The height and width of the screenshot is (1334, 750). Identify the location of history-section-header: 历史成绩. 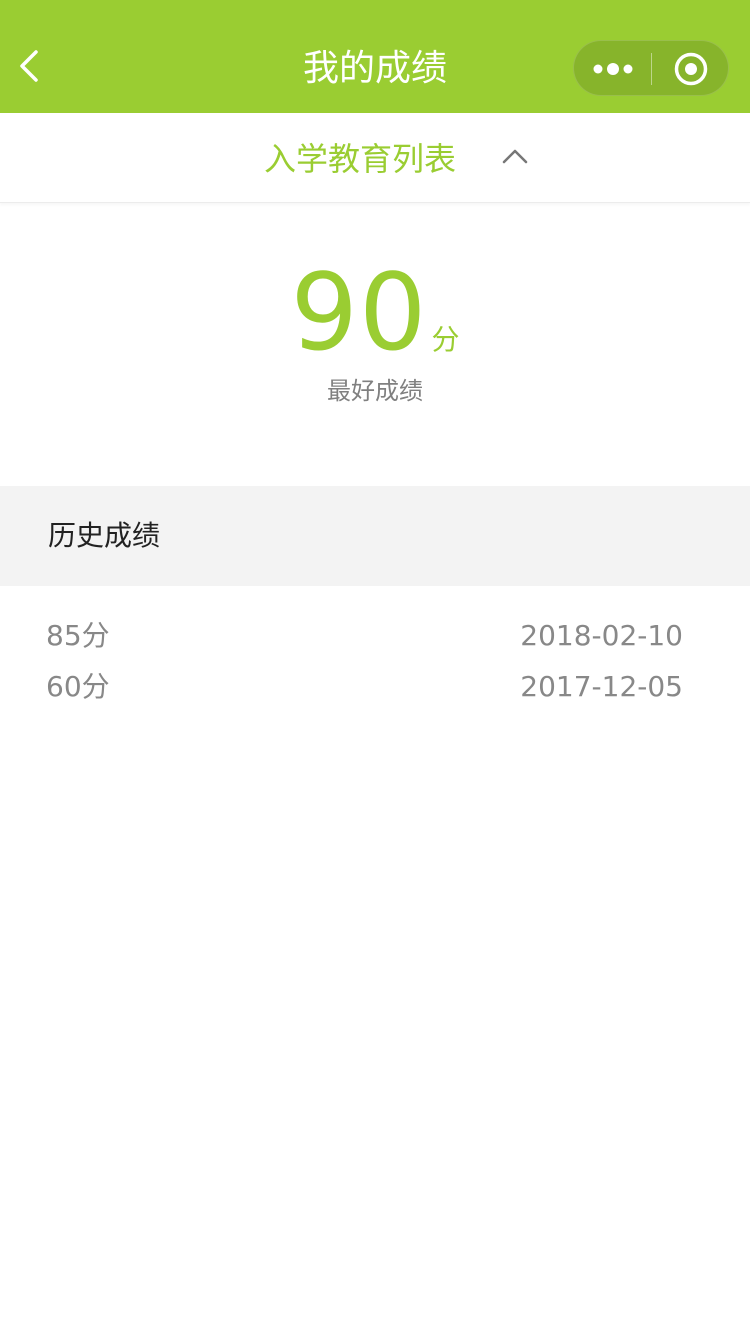
(375, 536).